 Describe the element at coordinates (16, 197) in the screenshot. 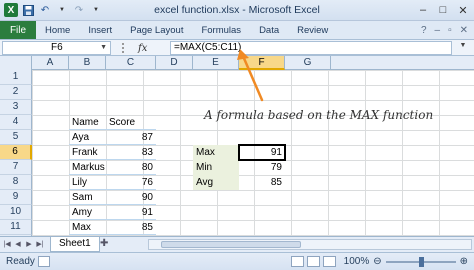

I see `row-header-9: 9` at that location.